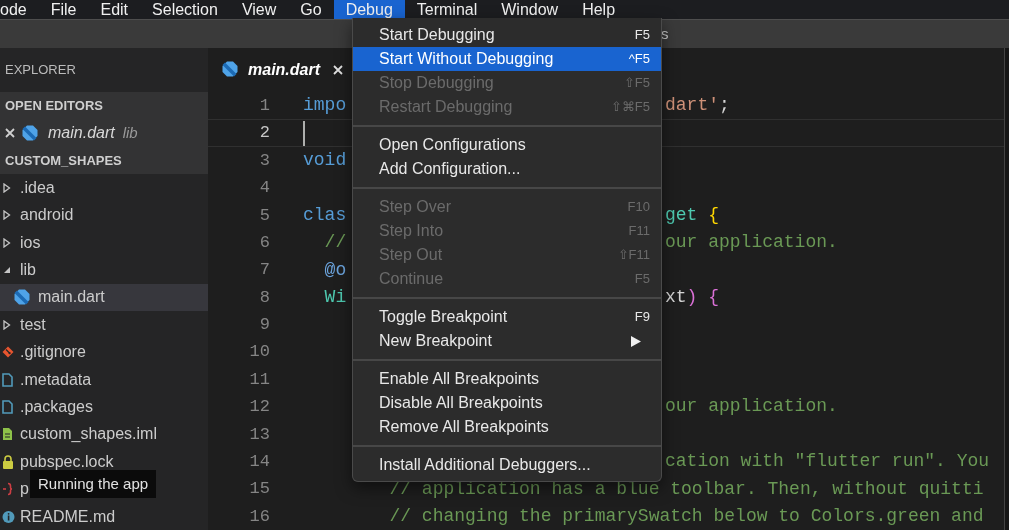  I want to click on keyboard-shortcut: ^F5, so click(639, 59).